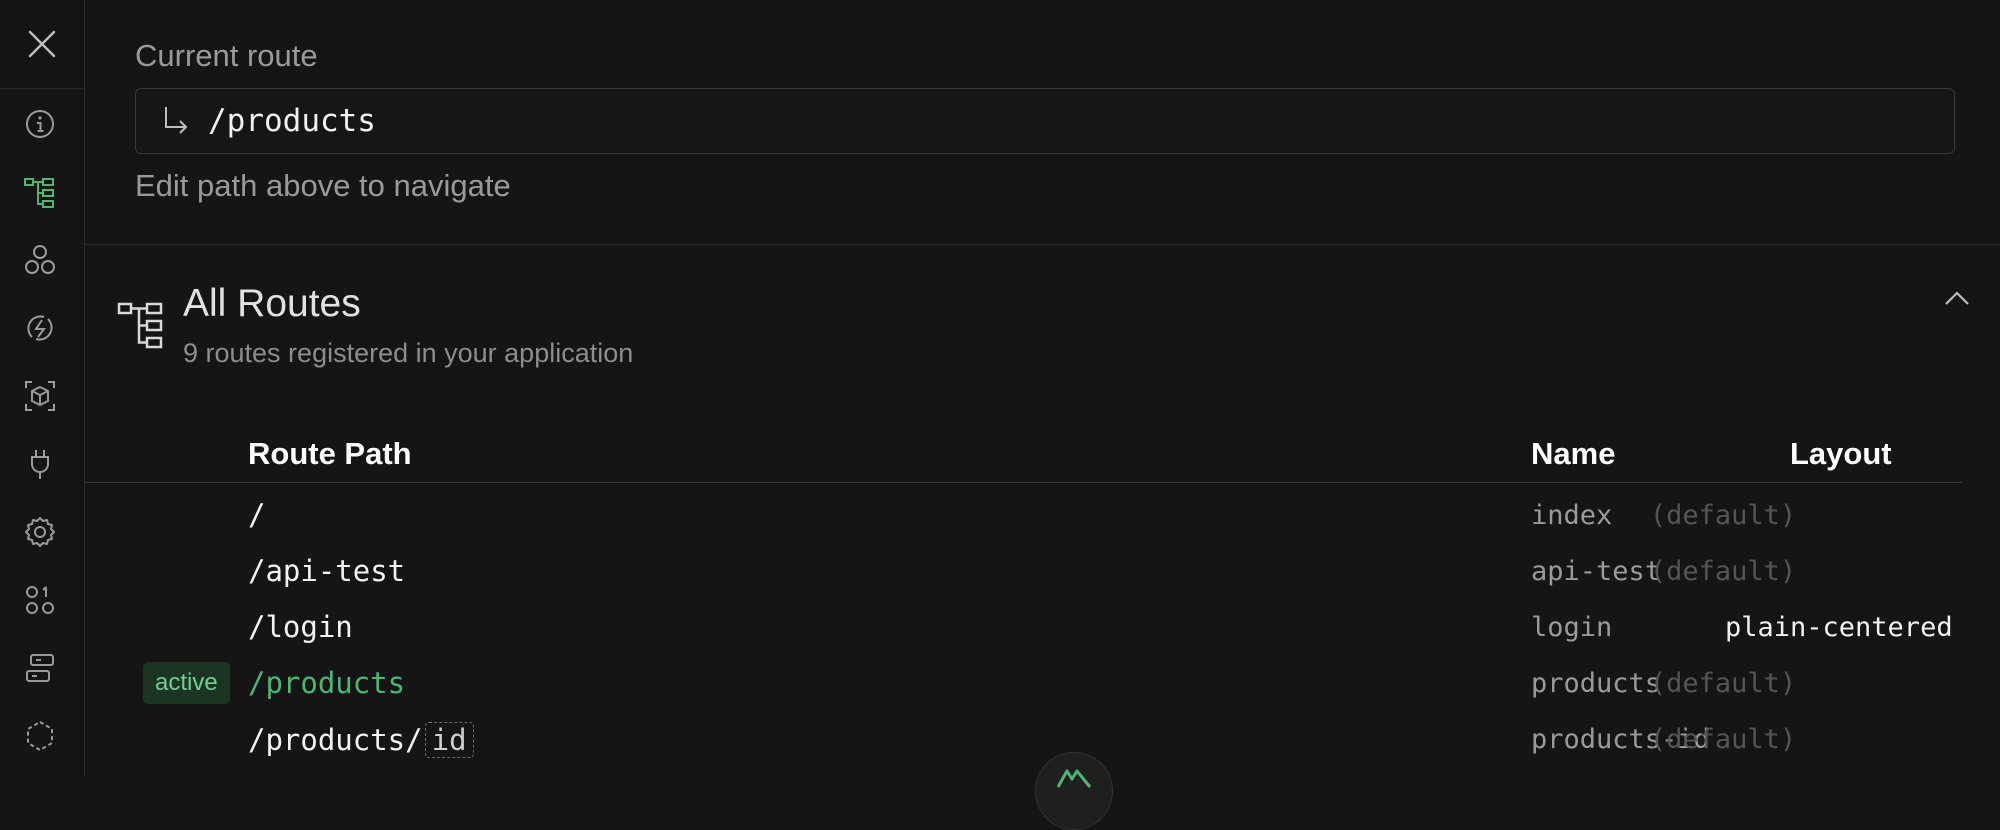 The width and height of the screenshot is (2000, 830). I want to click on route-path: /, so click(256, 515).